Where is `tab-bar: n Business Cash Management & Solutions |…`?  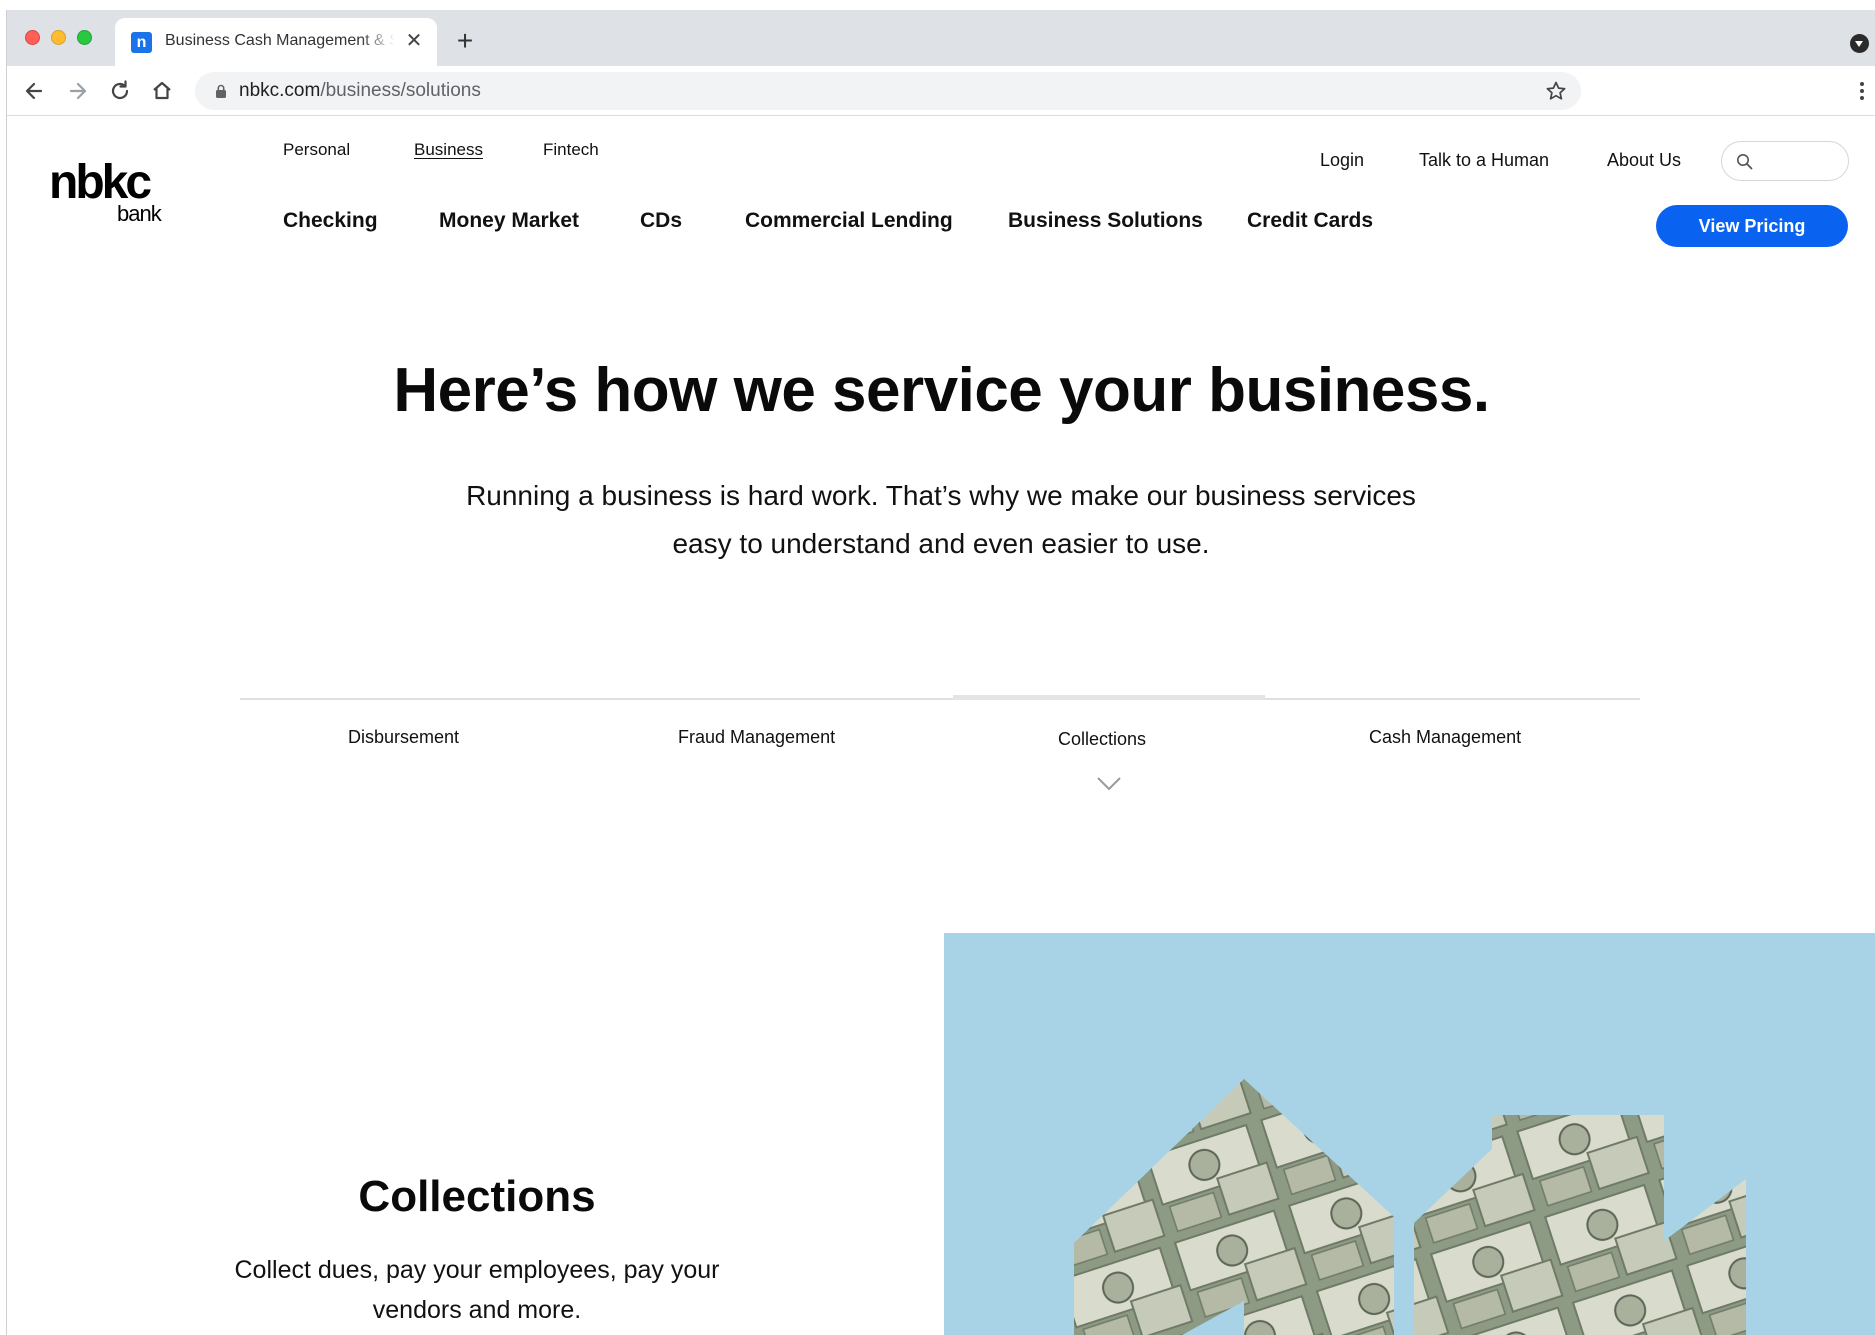 tab-bar: n Business Cash Management & Solutions |… is located at coordinates (941, 38).